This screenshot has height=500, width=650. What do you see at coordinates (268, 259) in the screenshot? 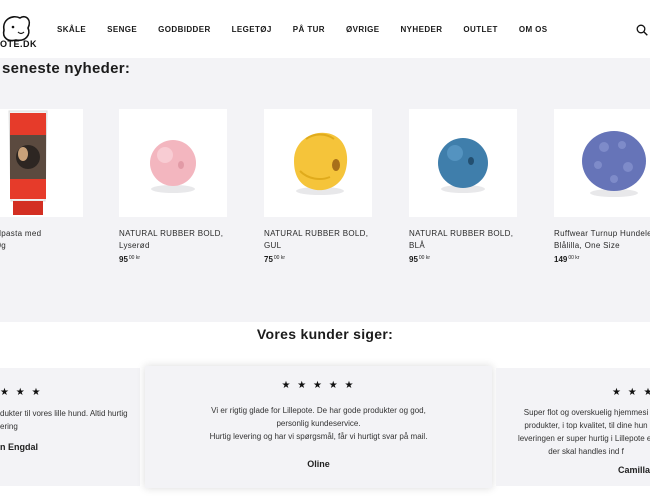
I see `price-value: 75` at bounding box center [268, 259].